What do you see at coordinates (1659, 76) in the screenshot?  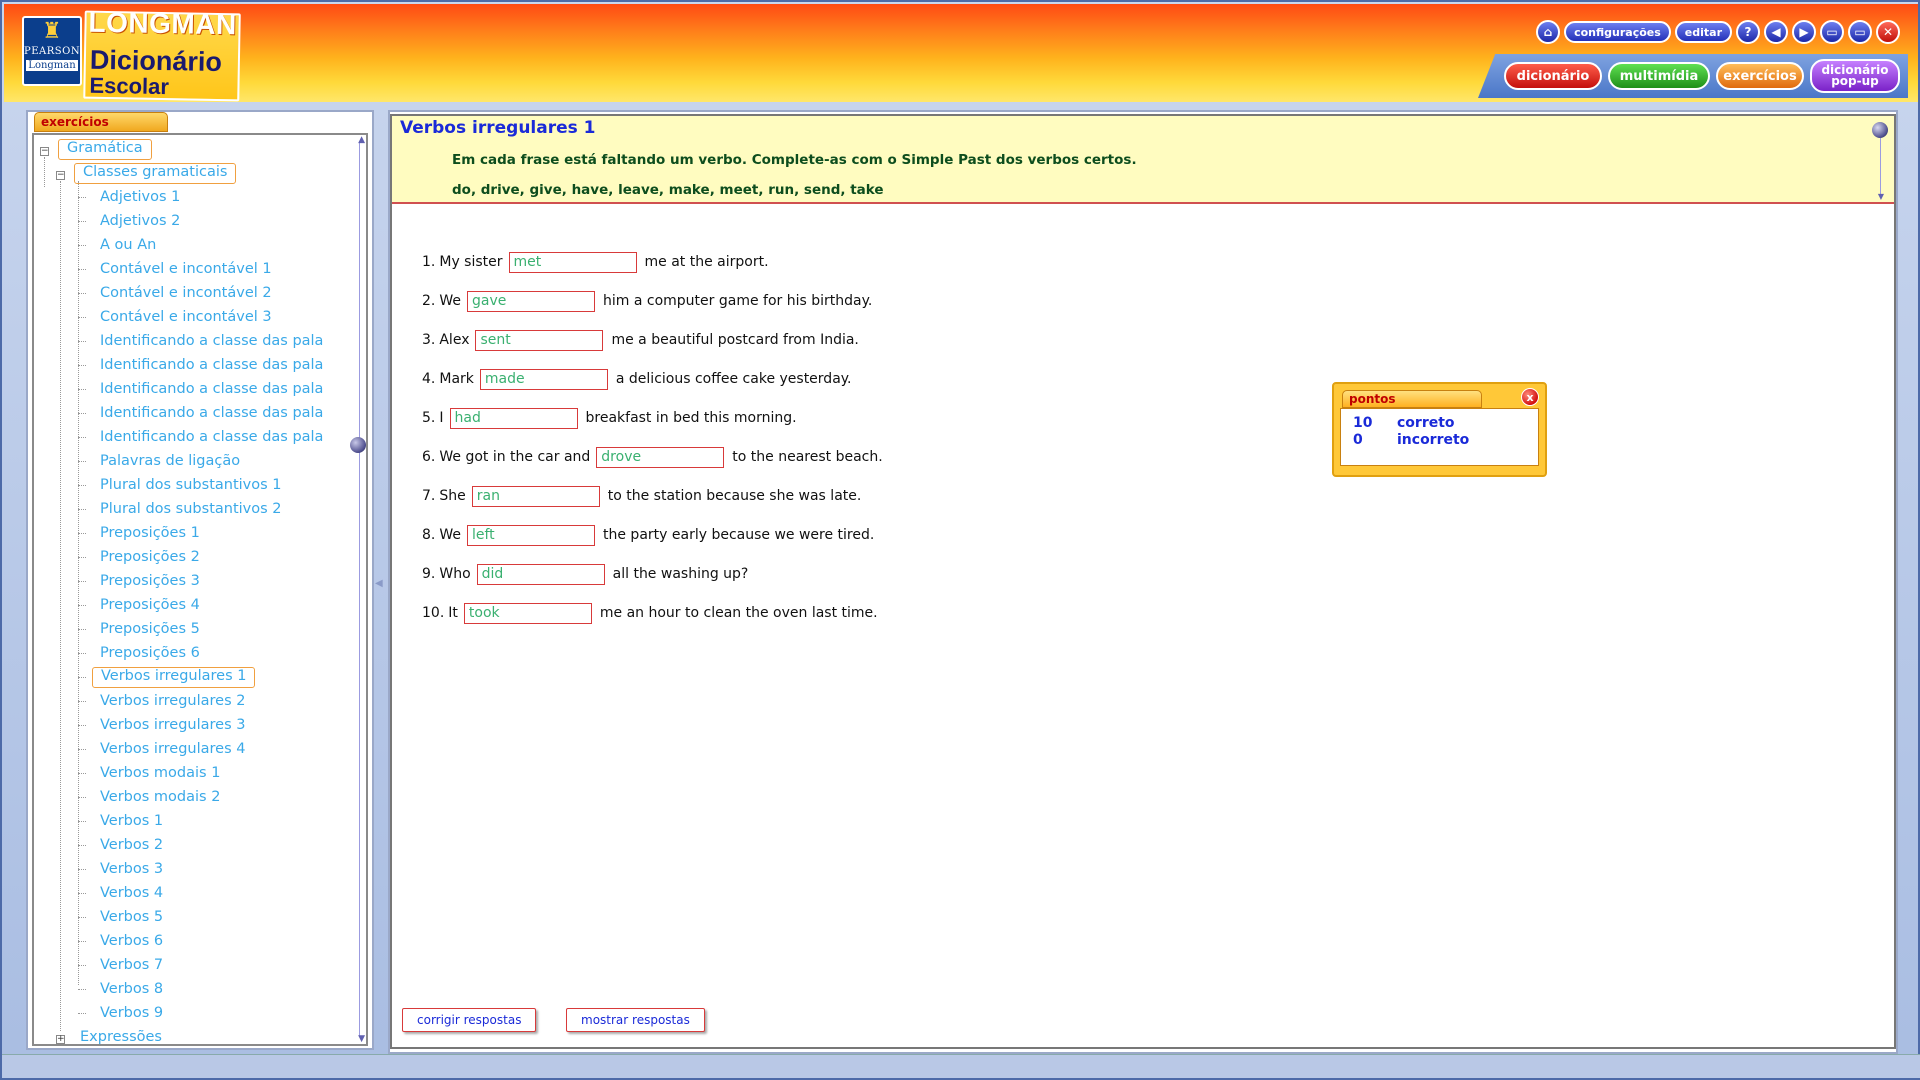 I see `tab-multimidia: multimídia` at bounding box center [1659, 76].